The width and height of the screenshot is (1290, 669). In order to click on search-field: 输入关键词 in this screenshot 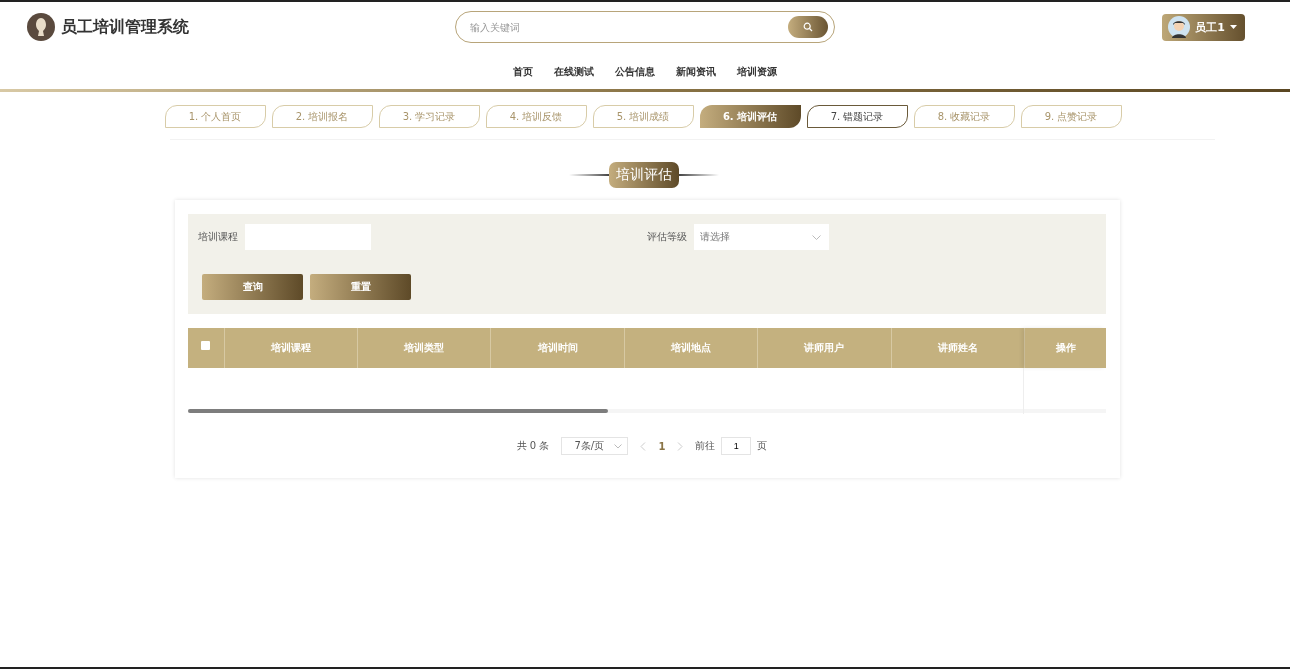, I will do `click(645, 27)`.